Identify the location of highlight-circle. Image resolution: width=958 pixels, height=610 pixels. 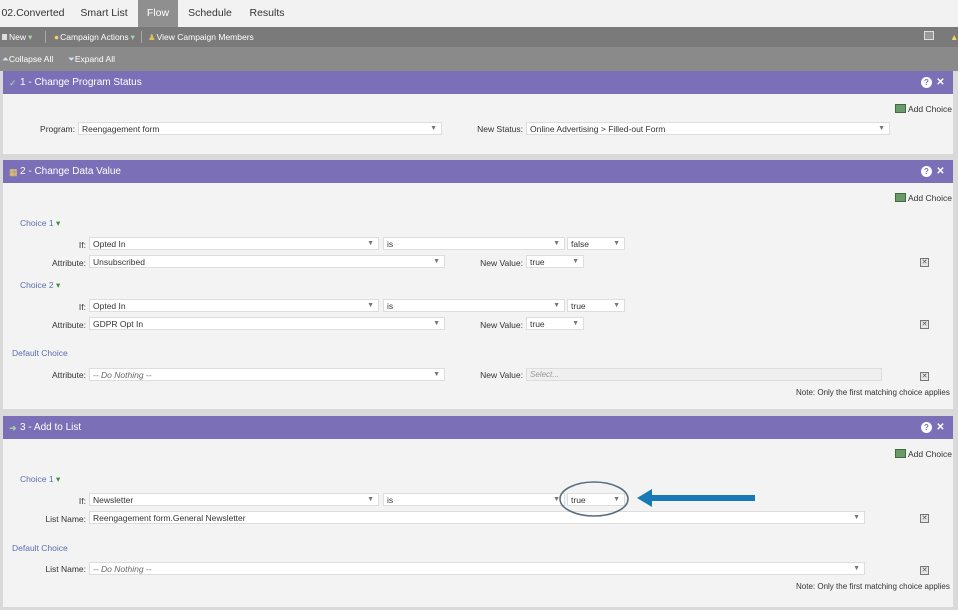
(594, 499).